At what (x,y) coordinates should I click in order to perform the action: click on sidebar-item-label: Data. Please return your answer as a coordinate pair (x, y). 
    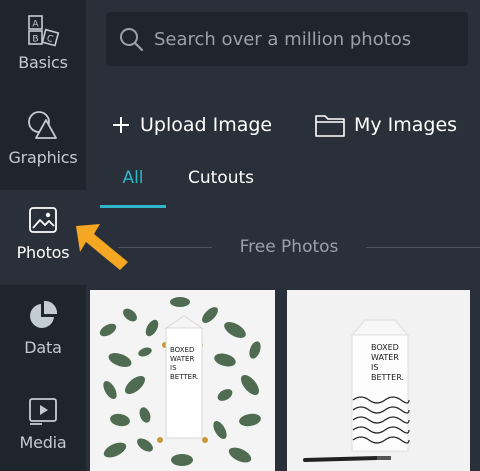
    Looking at the image, I should click on (43, 347).